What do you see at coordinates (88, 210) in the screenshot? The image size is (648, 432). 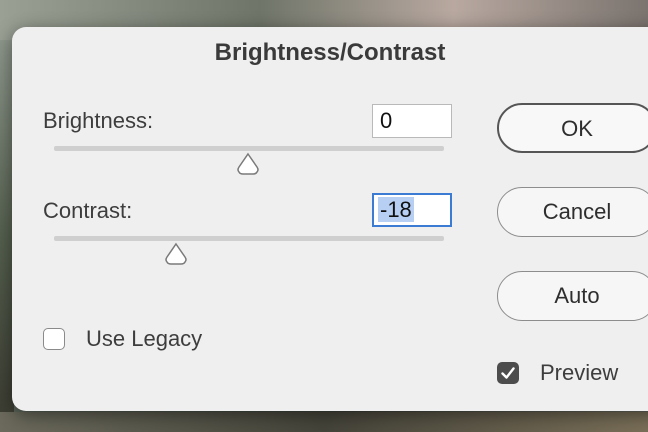 I see `contrast-label: Contrast:` at bounding box center [88, 210].